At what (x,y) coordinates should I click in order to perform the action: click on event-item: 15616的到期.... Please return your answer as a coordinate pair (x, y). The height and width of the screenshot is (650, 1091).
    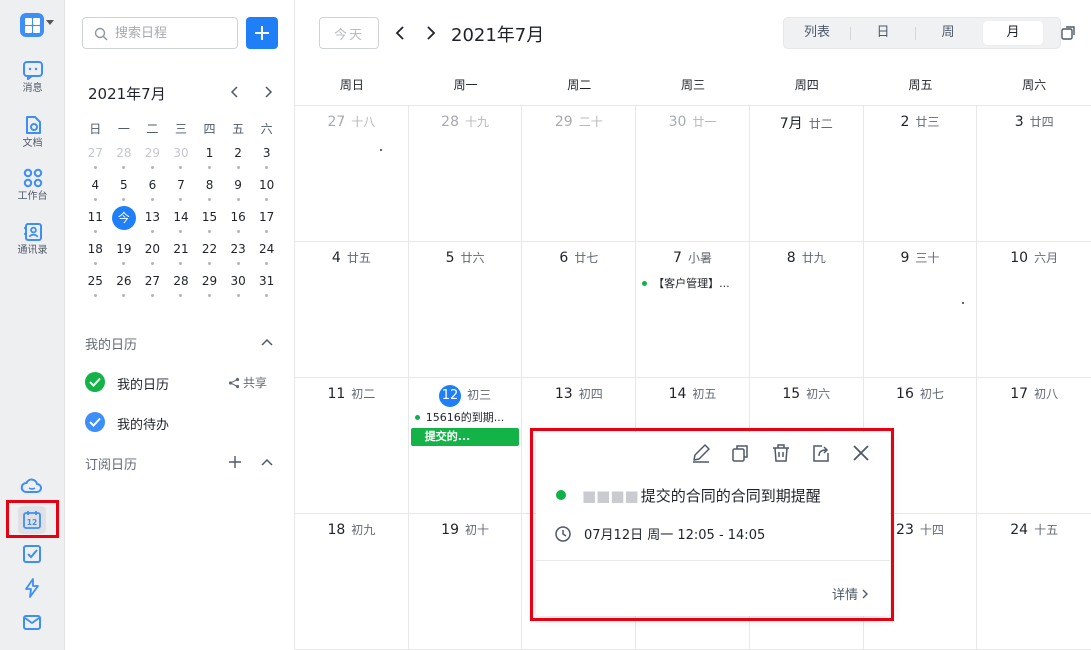
    Looking at the image, I should click on (465, 418).